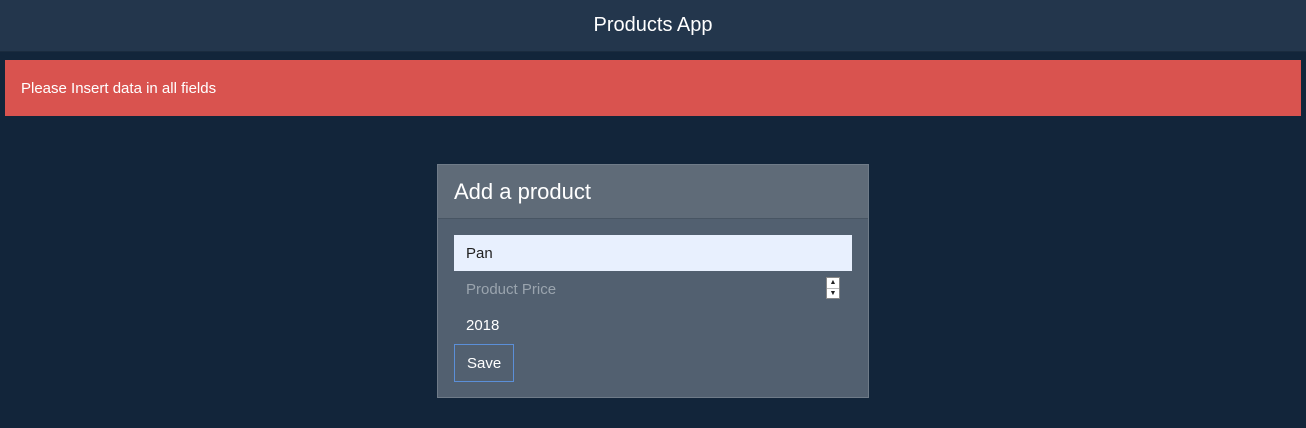 This screenshot has width=1306, height=428. What do you see at coordinates (119, 88) in the screenshot?
I see `alert-message: Please Insert data in all fields` at bounding box center [119, 88].